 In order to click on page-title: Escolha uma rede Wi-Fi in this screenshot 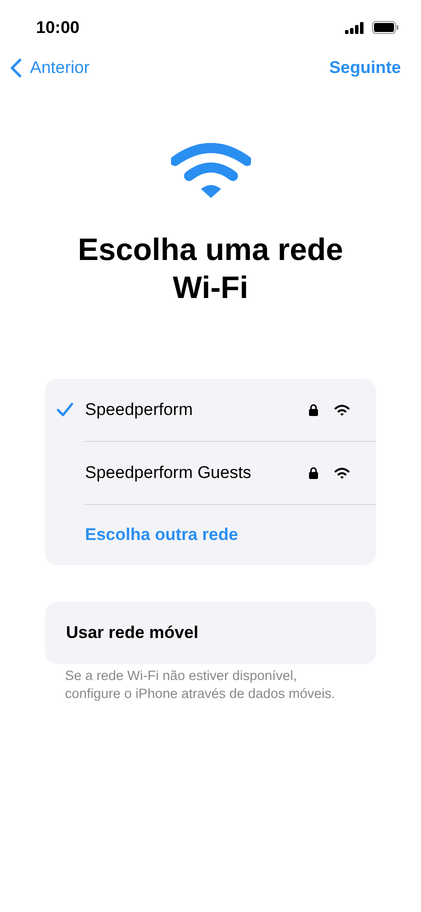, I will do `click(210, 269)`.